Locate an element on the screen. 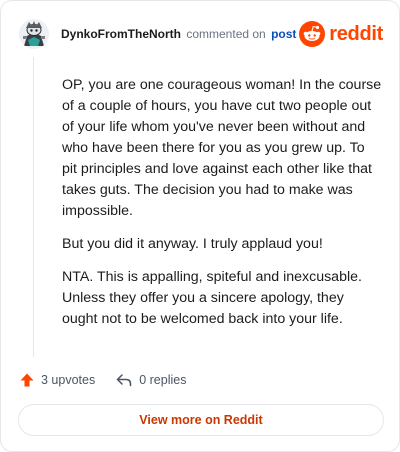  upvote-count: 3 upvotes is located at coordinates (68, 380).